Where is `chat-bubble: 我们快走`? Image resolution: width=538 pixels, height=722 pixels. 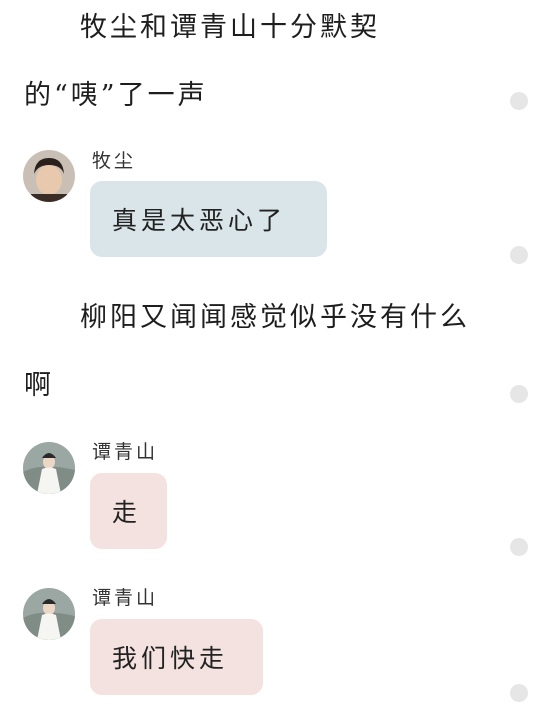
chat-bubble: 我们快走 is located at coordinates (176, 657).